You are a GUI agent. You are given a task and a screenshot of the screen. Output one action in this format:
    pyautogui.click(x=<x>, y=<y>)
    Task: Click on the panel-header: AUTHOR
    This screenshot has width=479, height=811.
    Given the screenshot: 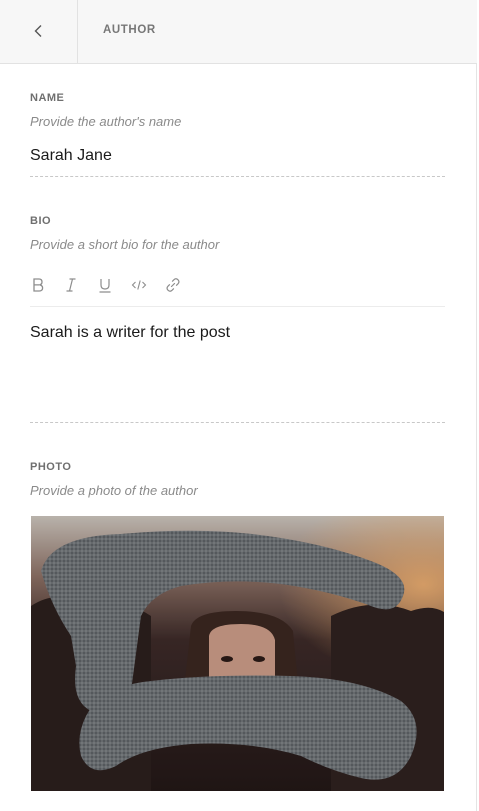 What is the action you would take?
    pyautogui.click(x=238, y=32)
    